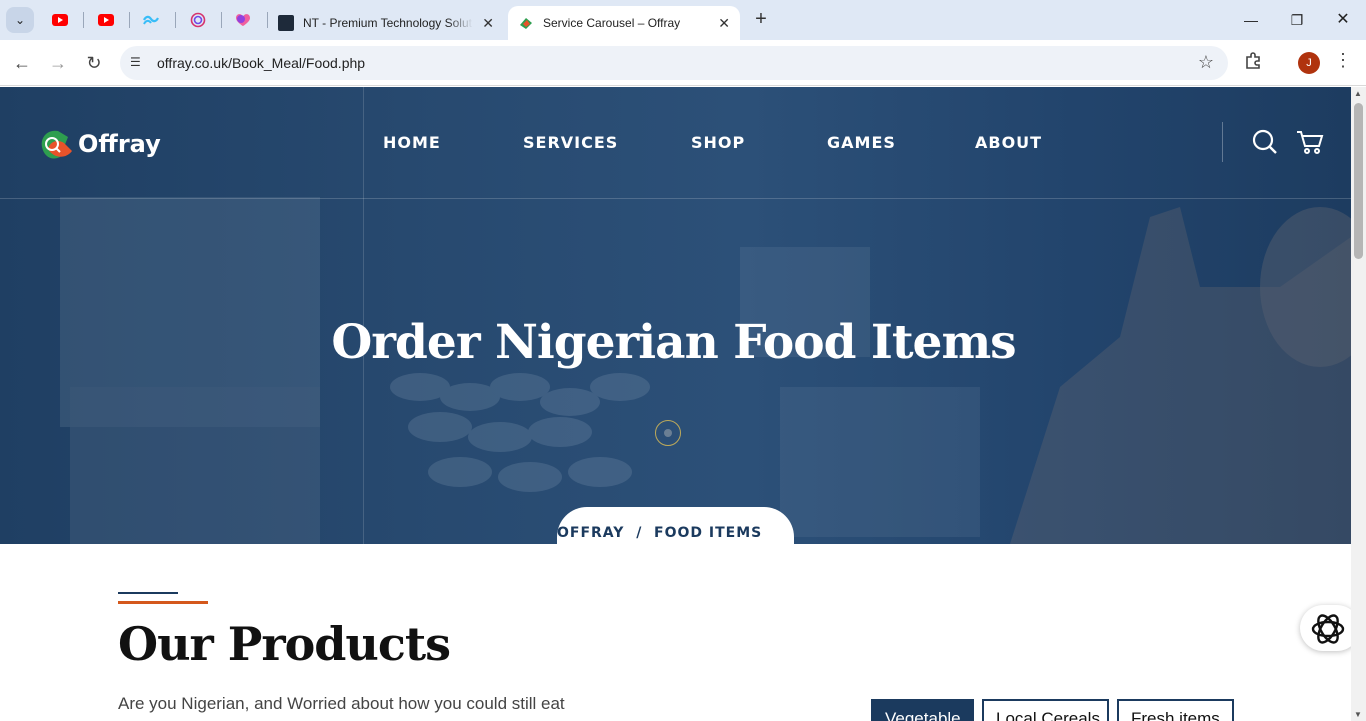  Describe the element at coordinates (261, 63) in the screenshot. I see `url-text: offray.co.uk/Book_Meal/Food.php` at that location.